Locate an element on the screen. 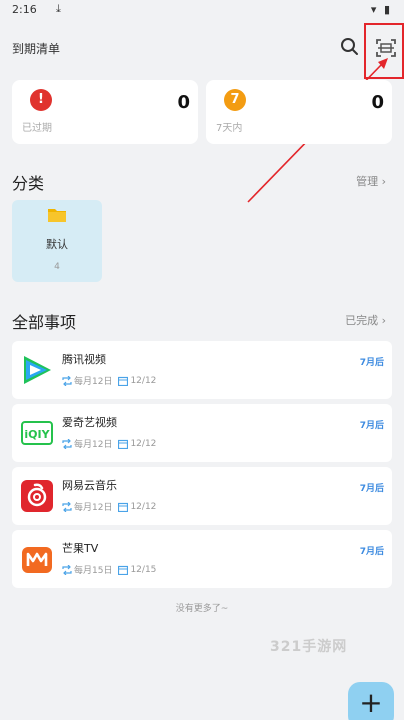 The height and width of the screenshot is (720, 404). item-meta: 每月15日 12/15 is located at coordinates (109, 569).